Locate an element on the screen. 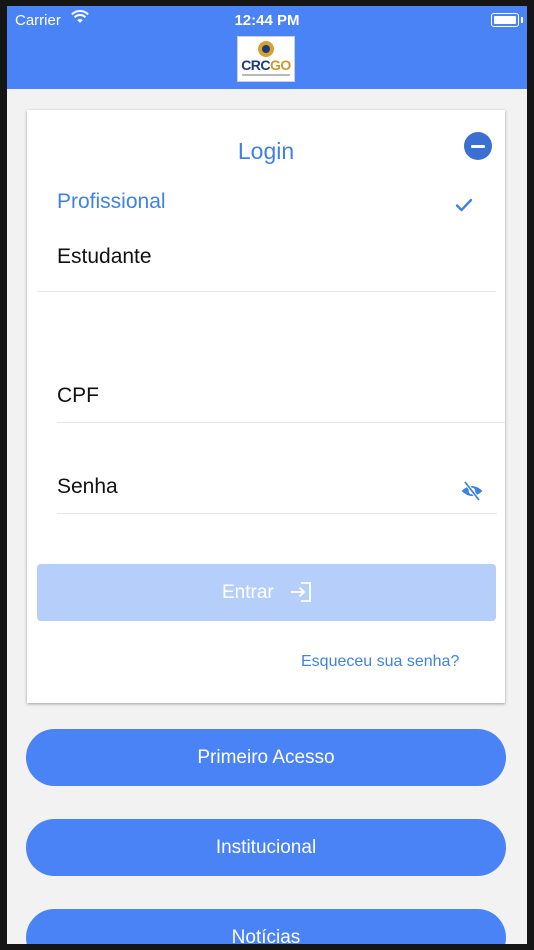 This screenshot has width=534, height=950. first-access-button: Primeiro Acesso is located at coordinates (266, 757).